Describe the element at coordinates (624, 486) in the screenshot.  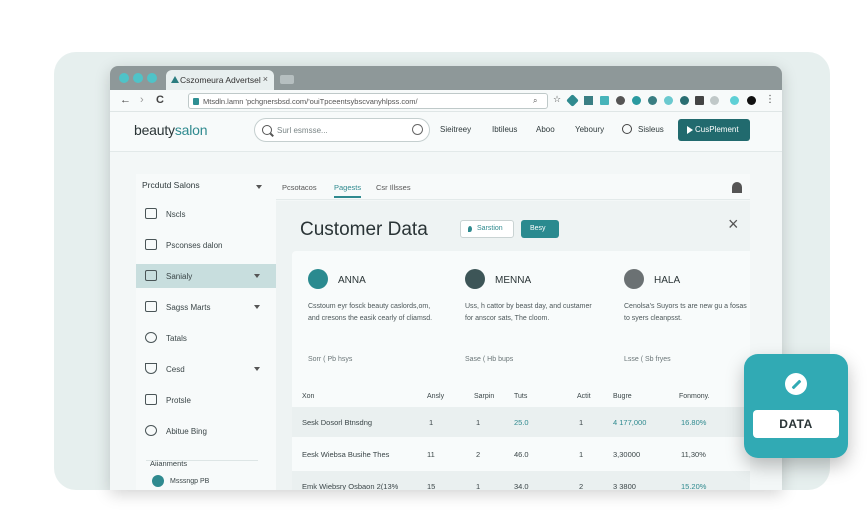
I see `table-cell: 3 3800` at that location.